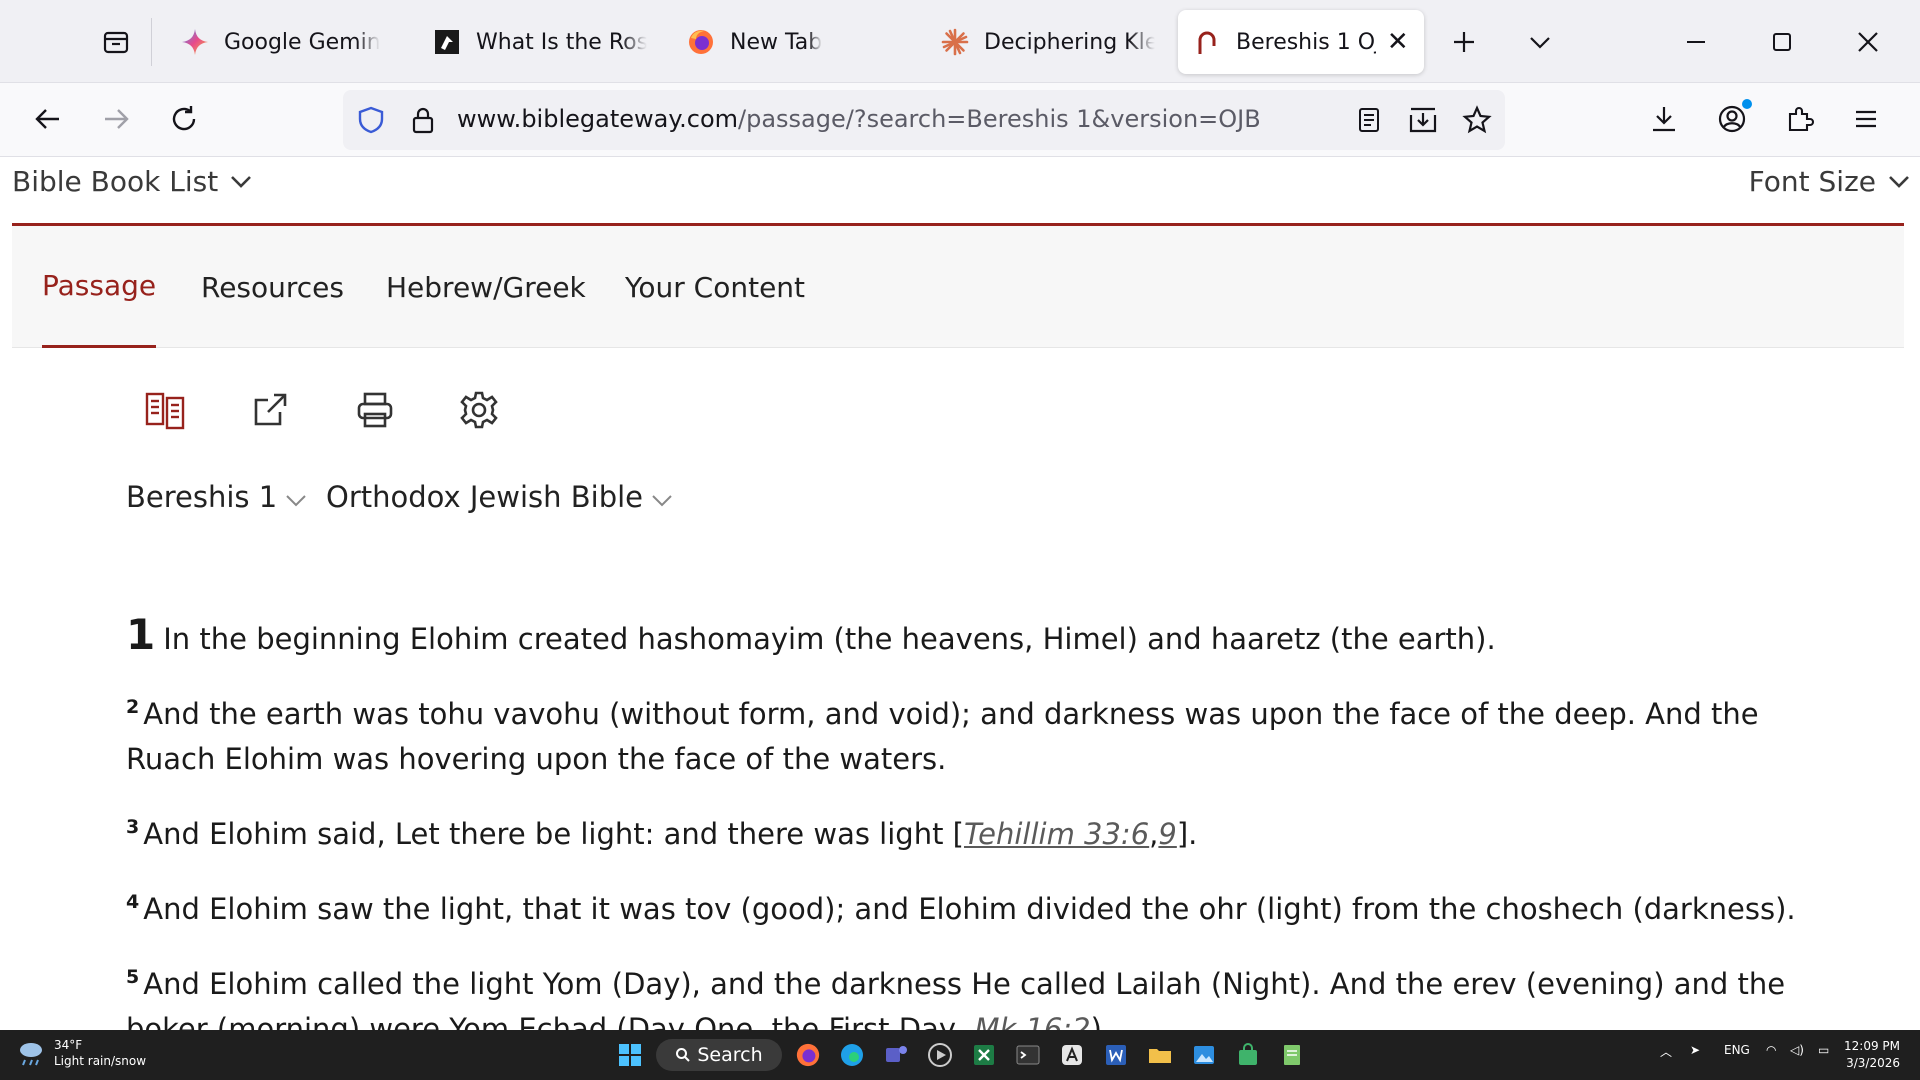 The image size is (1920, 1080). What do you see at coordinates (1737, 1050) in the screenshot?
I see `input-language: ENG` at bounding box center [1737, 1050].